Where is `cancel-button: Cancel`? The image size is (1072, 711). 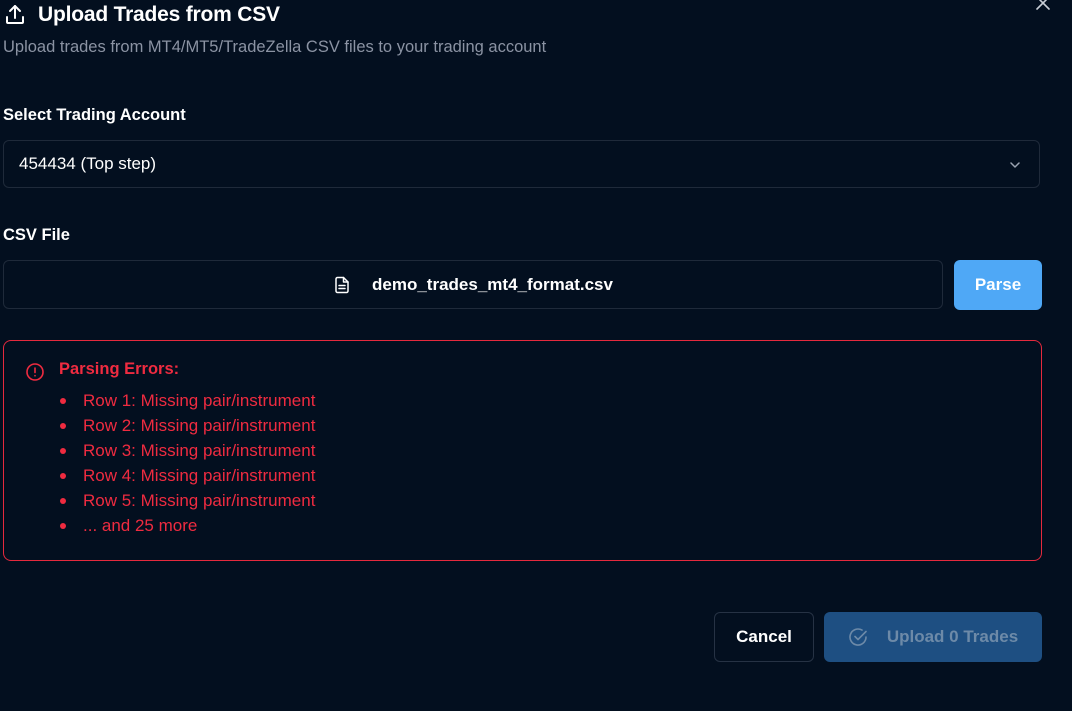 cancel-button: Cancel is located at coordinates (764, 637).